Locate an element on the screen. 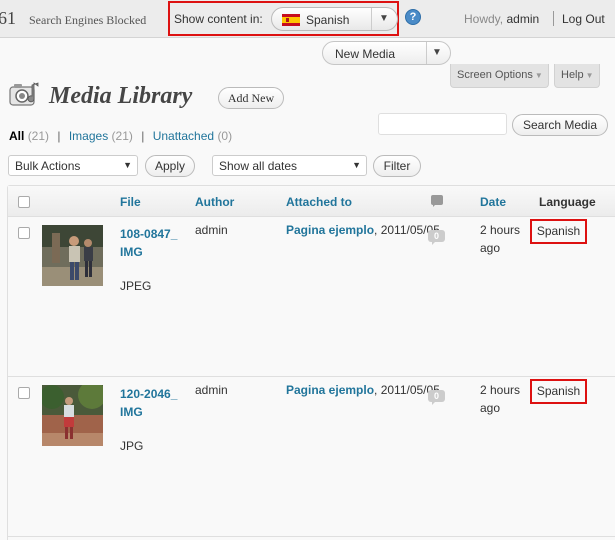 This screenshot has height=540, width=615. search-media-button: Search Media is located at coordinates (560, 125).